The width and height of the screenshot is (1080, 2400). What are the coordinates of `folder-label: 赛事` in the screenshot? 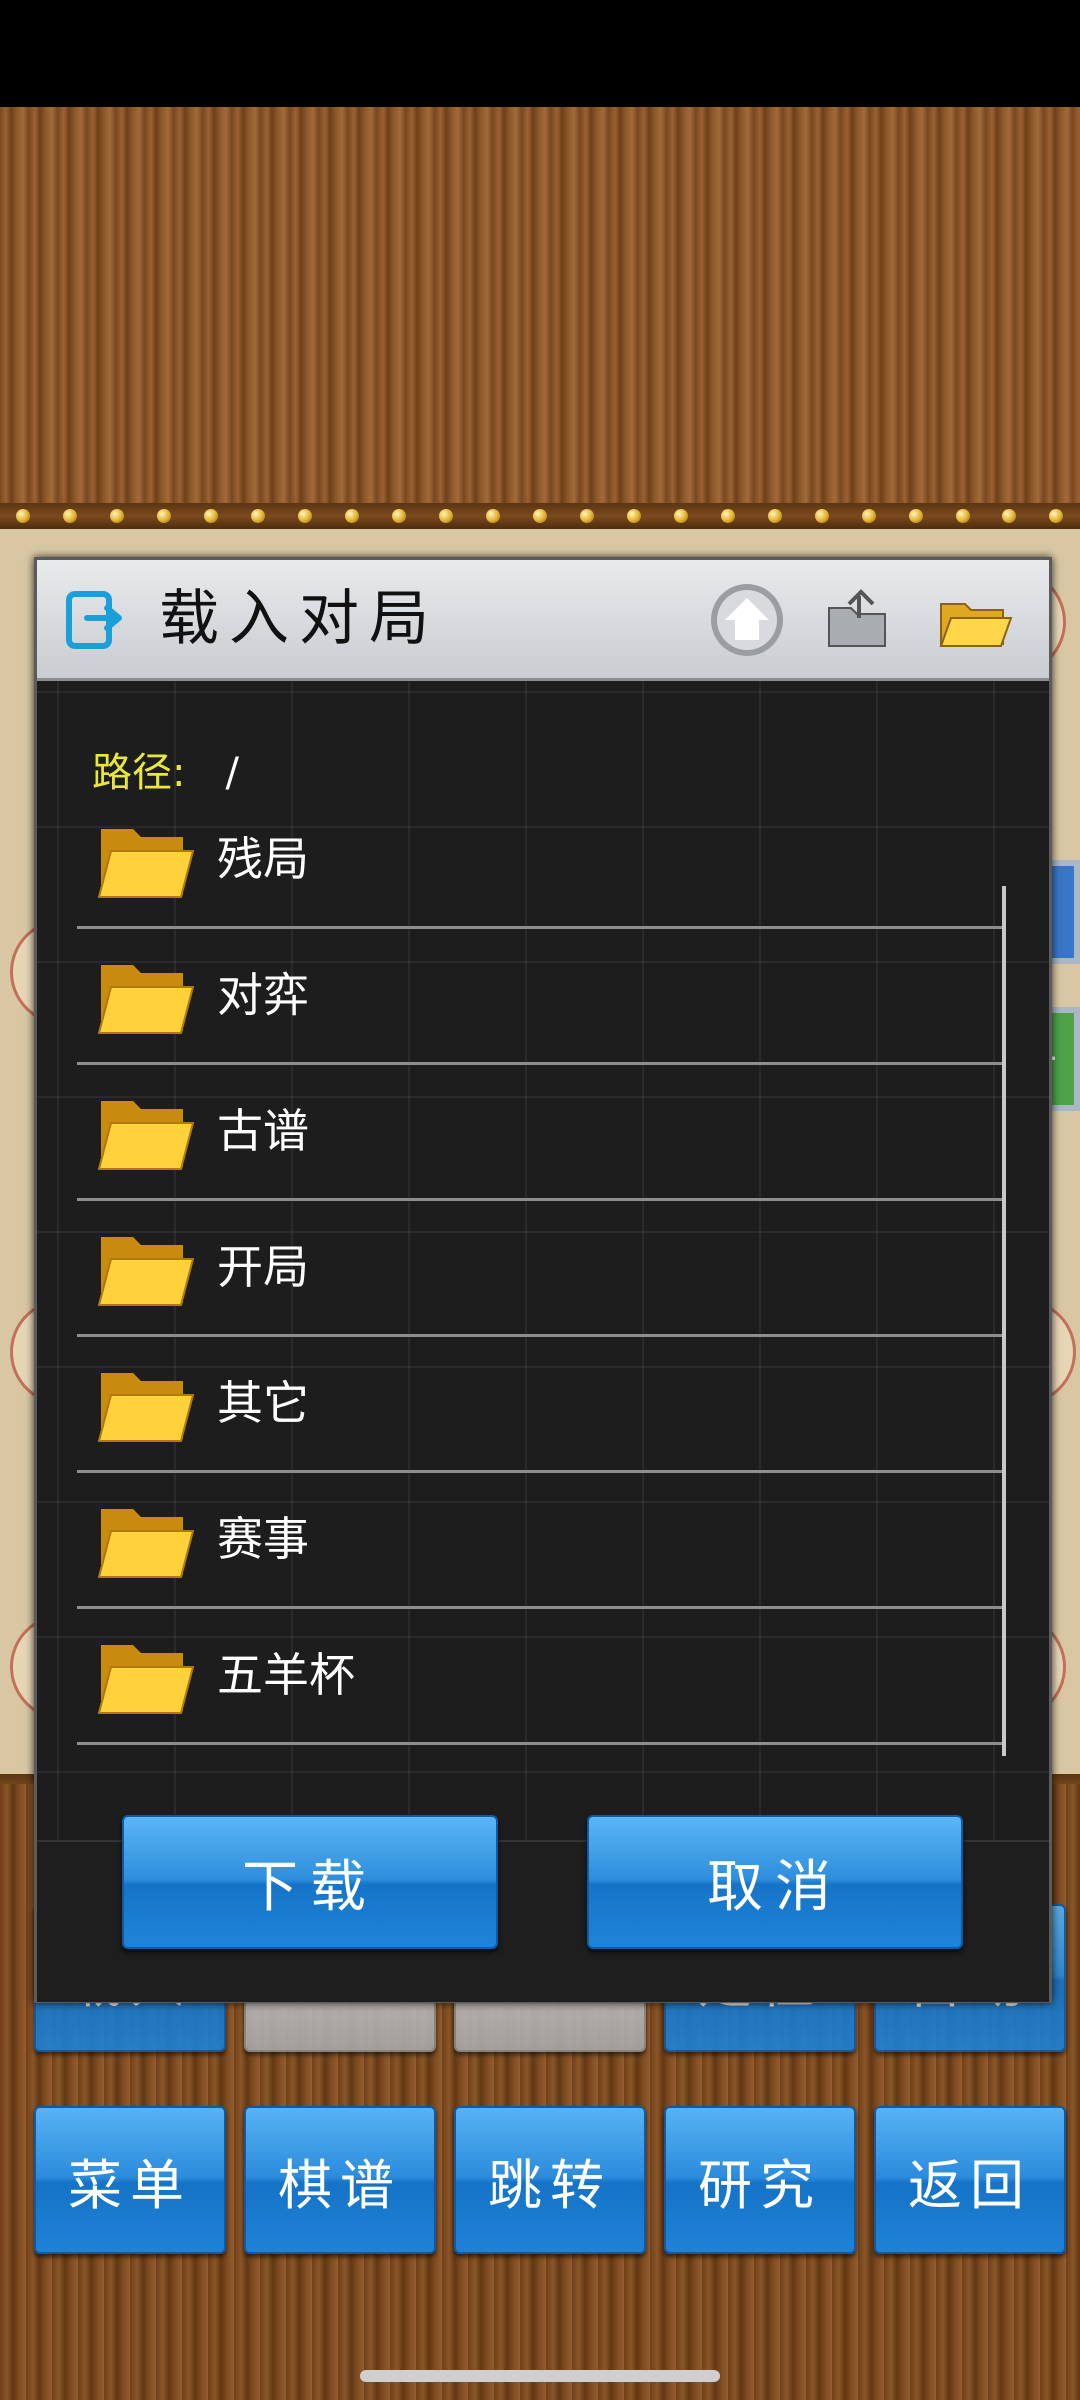 It's located at (263, 1539).